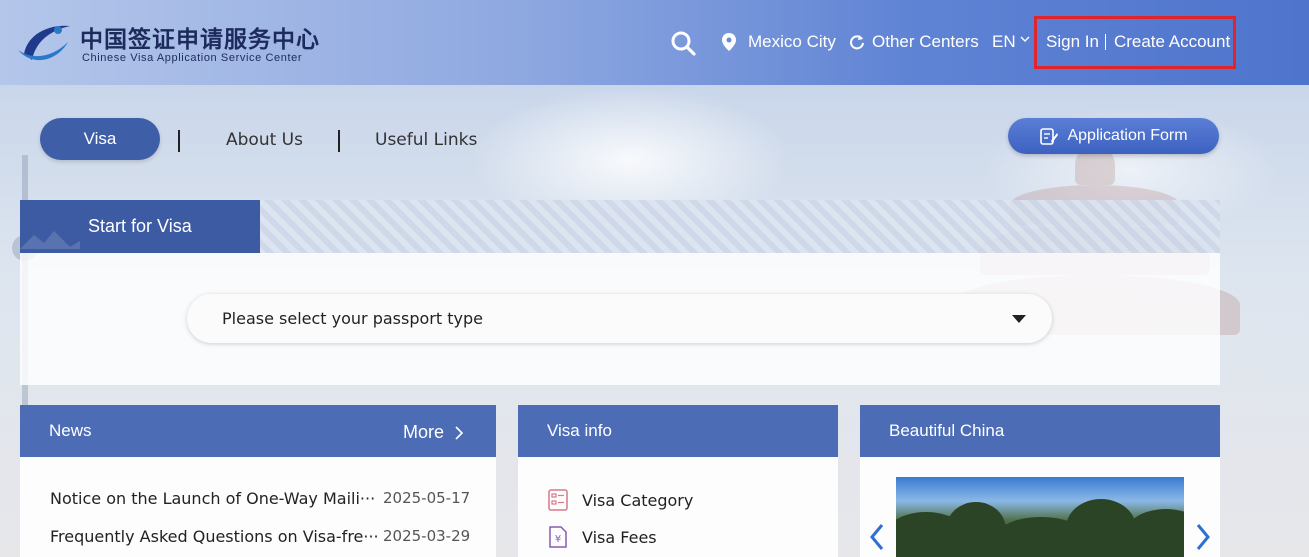 This screenshot has width=1309, height=557. I want to click on logo-swoosh-icon, so click(44, 43).